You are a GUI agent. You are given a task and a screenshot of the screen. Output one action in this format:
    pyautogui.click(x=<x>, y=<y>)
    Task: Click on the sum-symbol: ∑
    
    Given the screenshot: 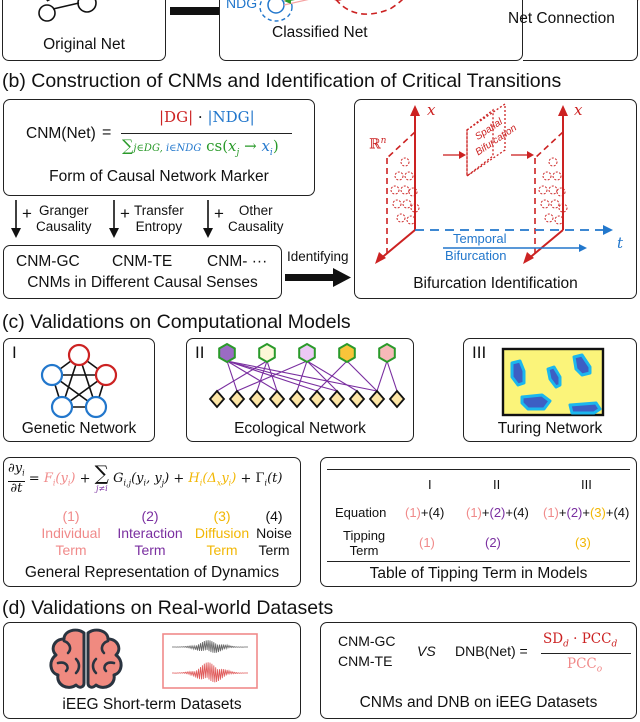 What is the action you would take?
    pyautogui.click(x=128, y=145)
    